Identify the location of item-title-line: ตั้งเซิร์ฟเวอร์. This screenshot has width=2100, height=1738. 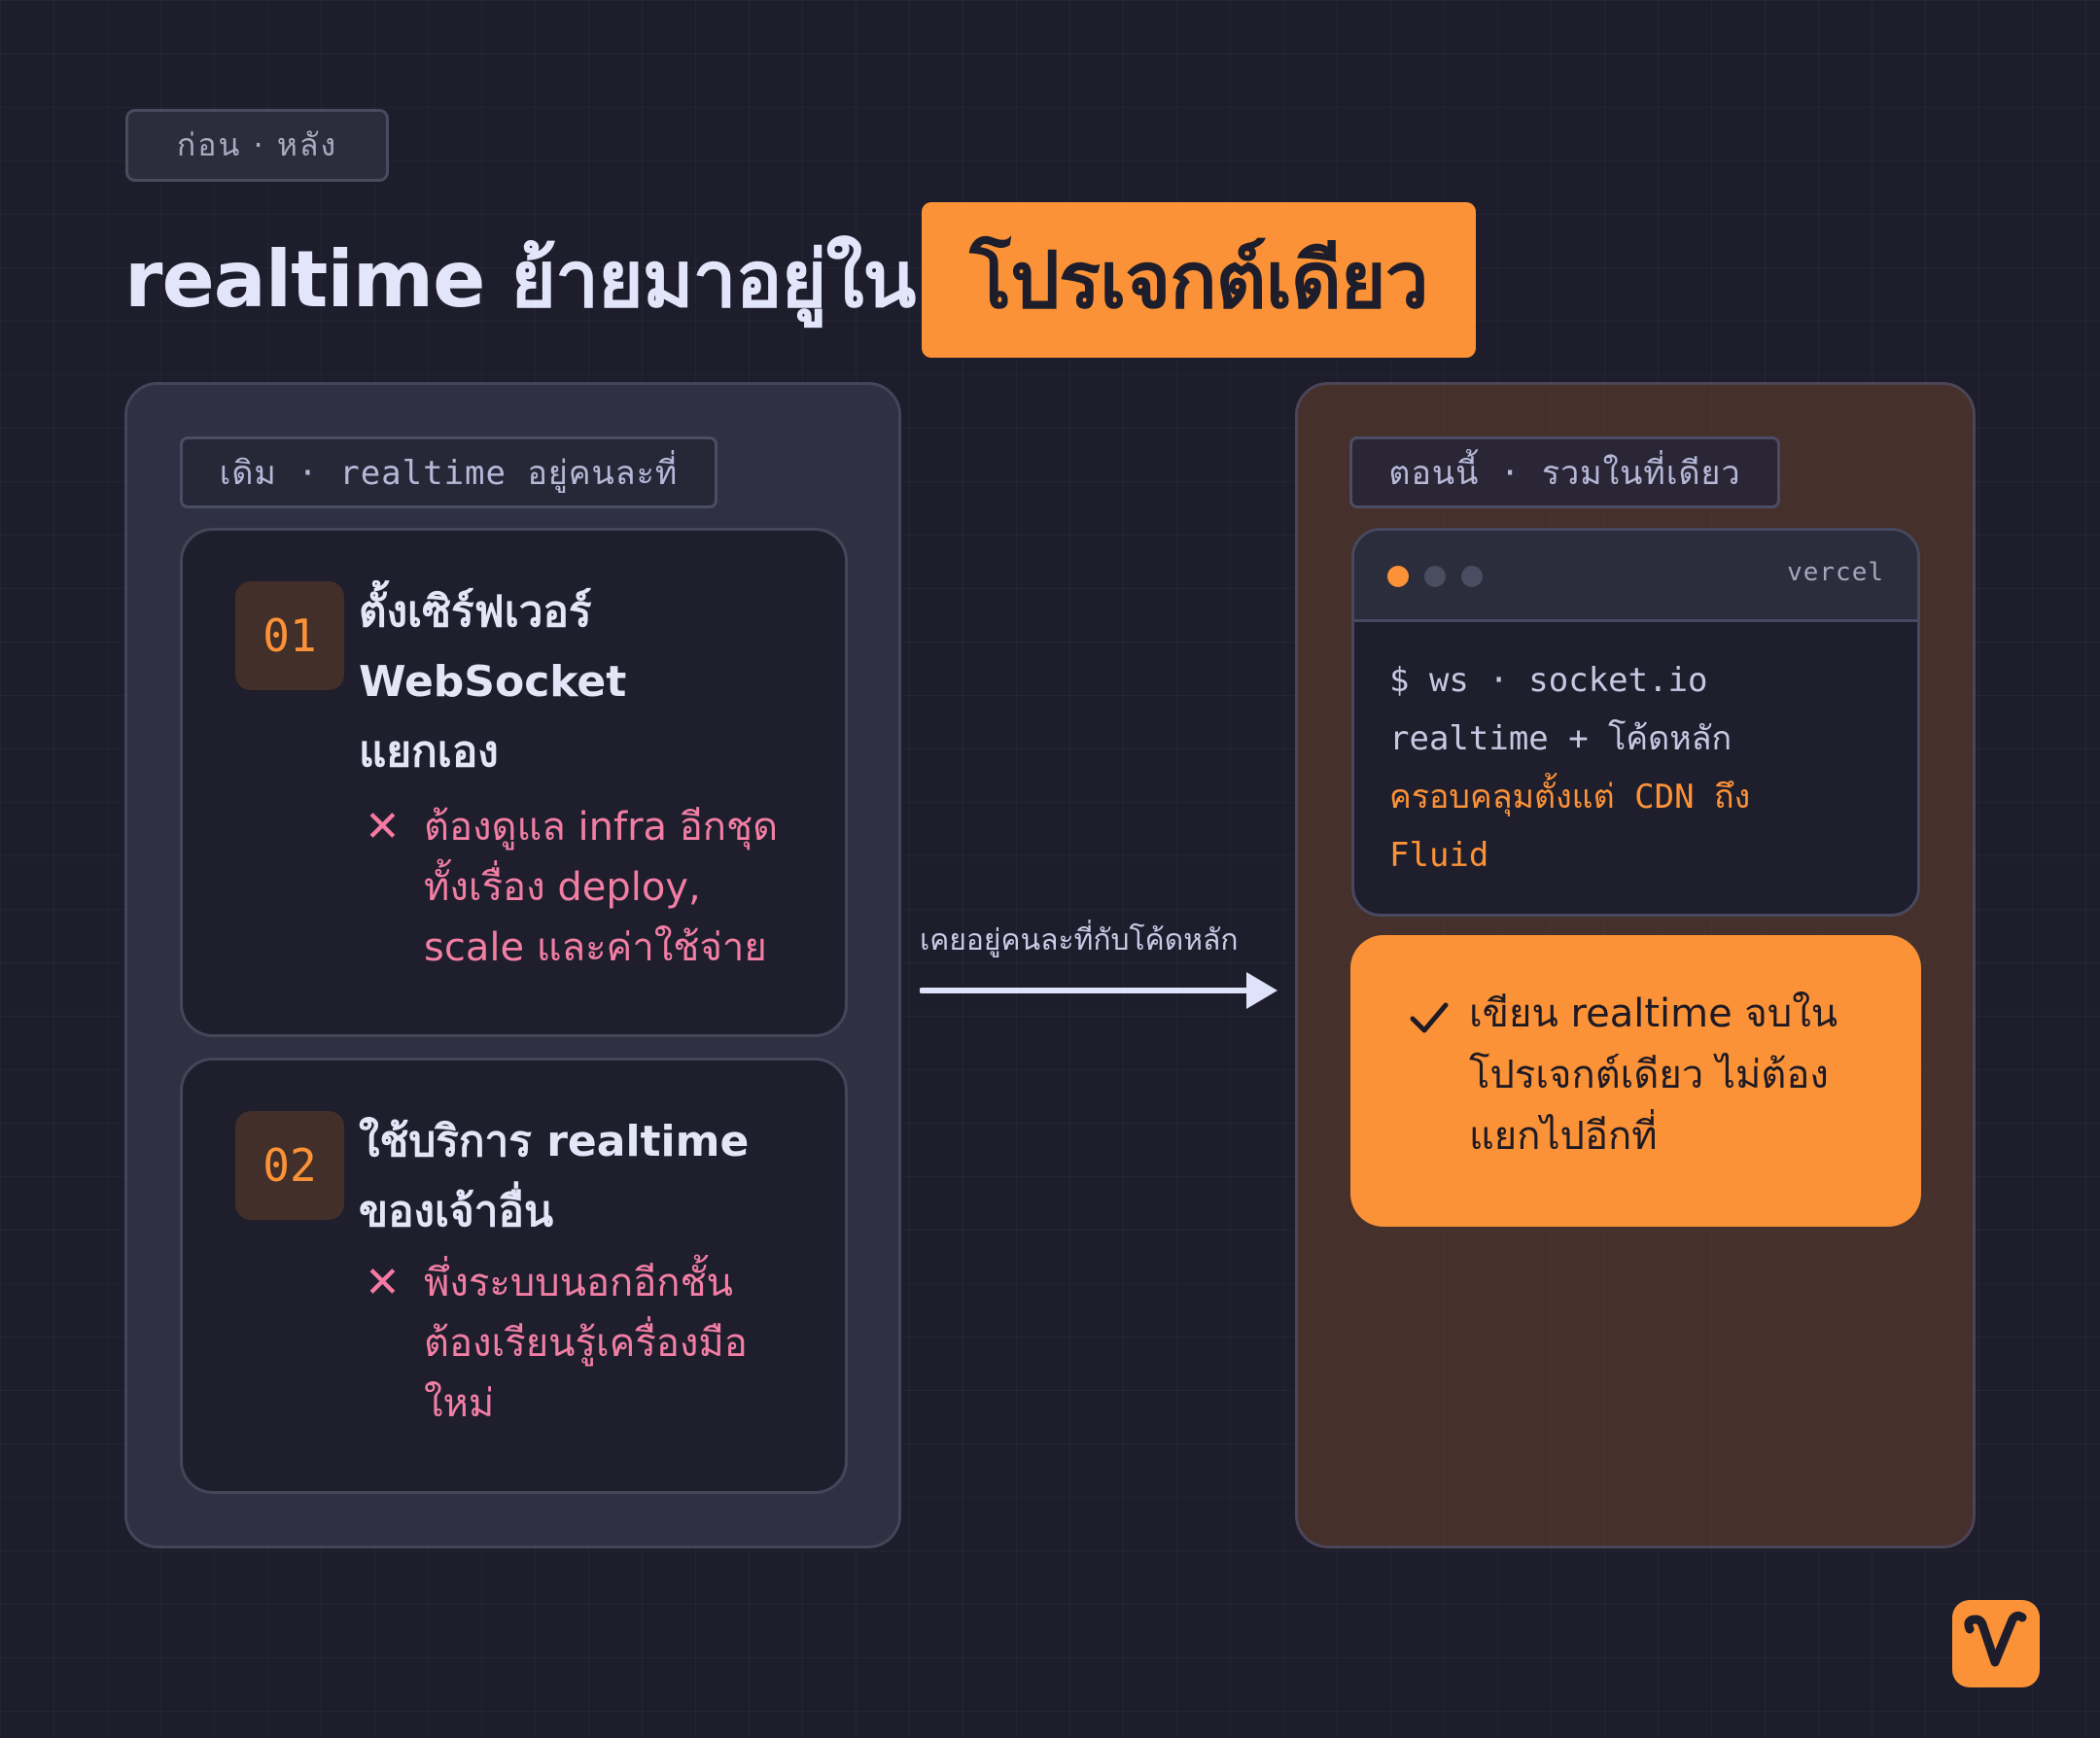
(475, 612).